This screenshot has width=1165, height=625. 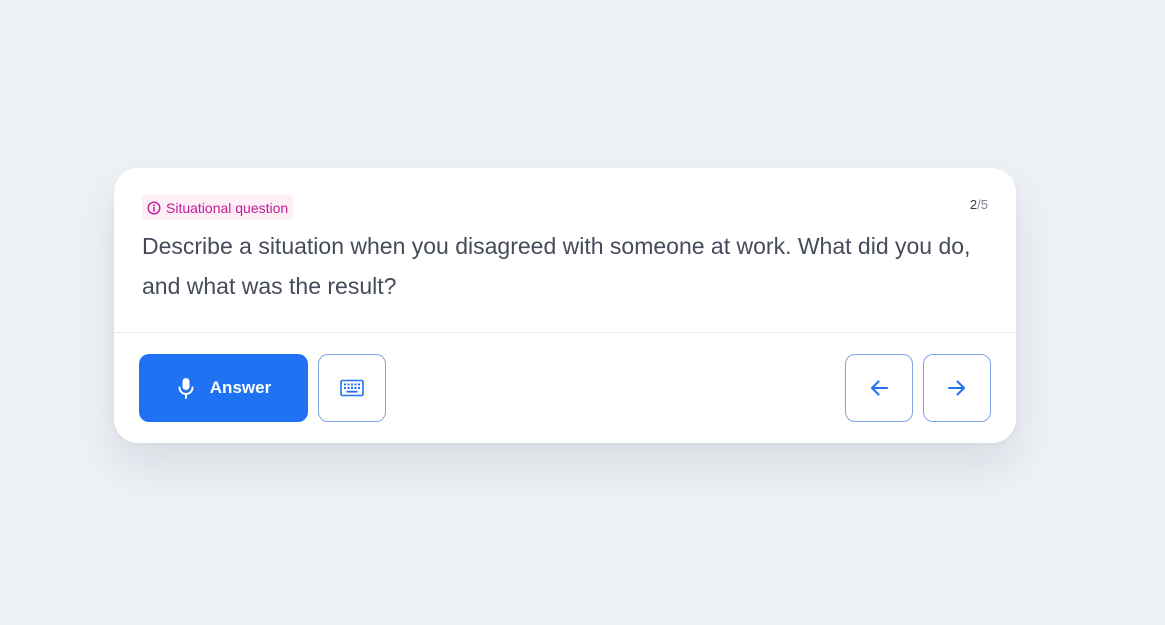 I want to click on arrow-left-icon, so click(x=879, y=388).